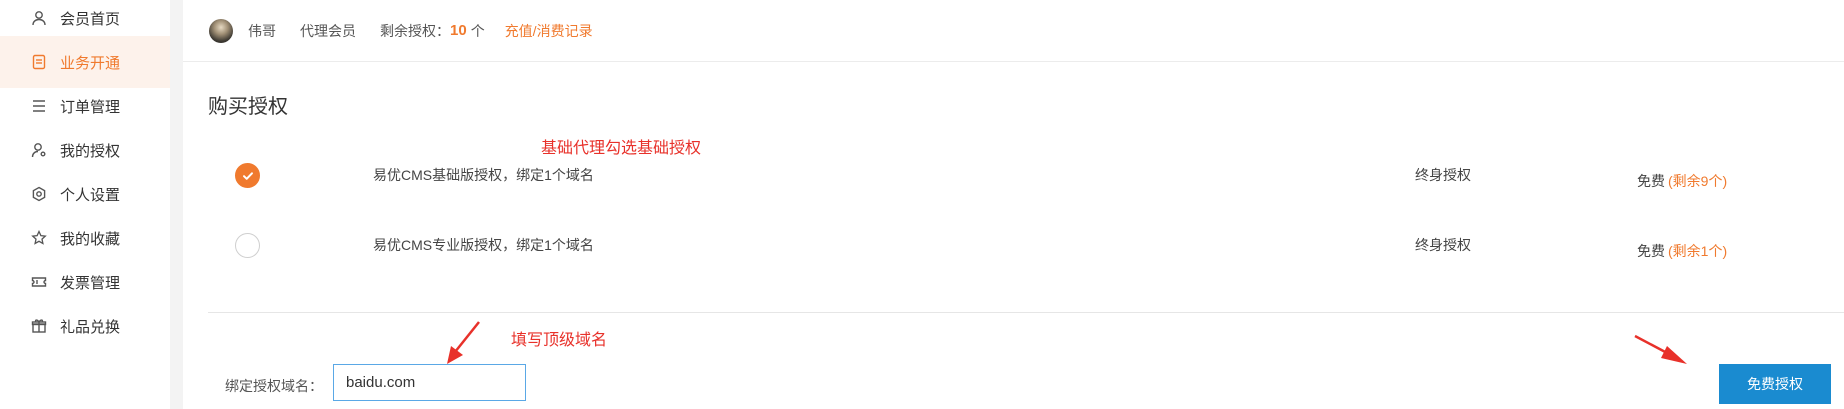 This screenshot has width=1844, height=409. Describe the element at coordinates (549, 31) in the screenshot. I see `records-link: 充值/消费记录` at that location.